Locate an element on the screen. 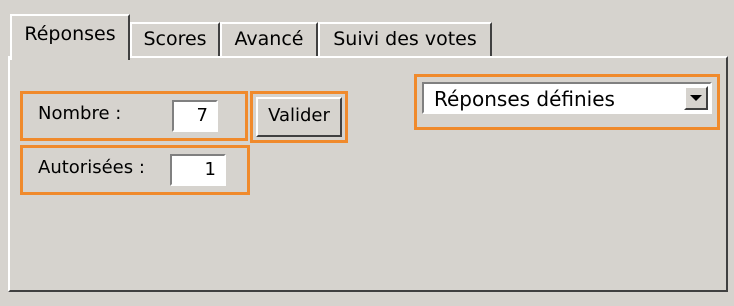 This screenshot has height=306, width=734. tab-reponses: Réponses is located at coordinates (70, 37).